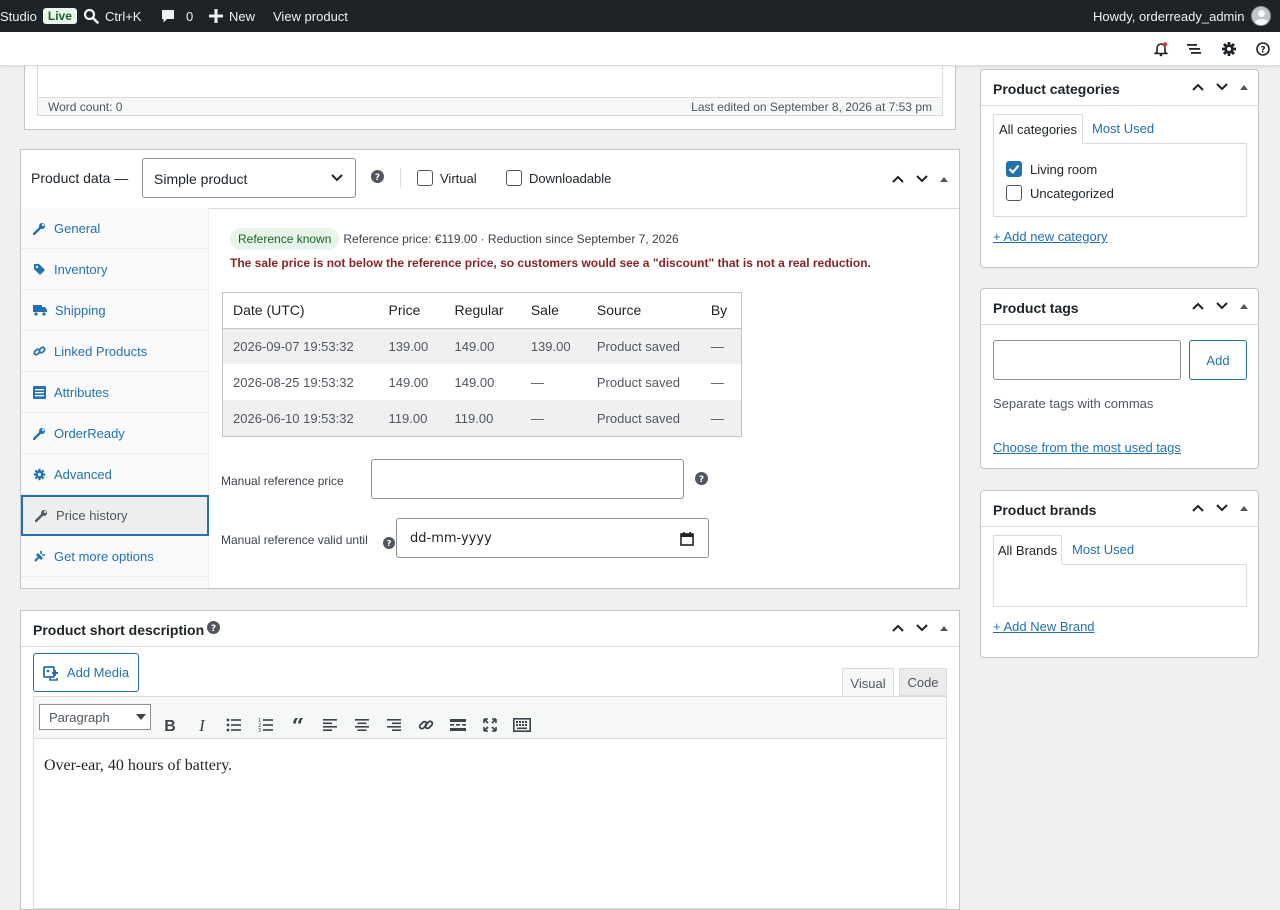 This screenshot has width=1280, height=910. What do you see at coordinates (1123, 128) in the screenshot?
I see `tab-most-used-categories: Most Used` at bounding box center [1123, 128].